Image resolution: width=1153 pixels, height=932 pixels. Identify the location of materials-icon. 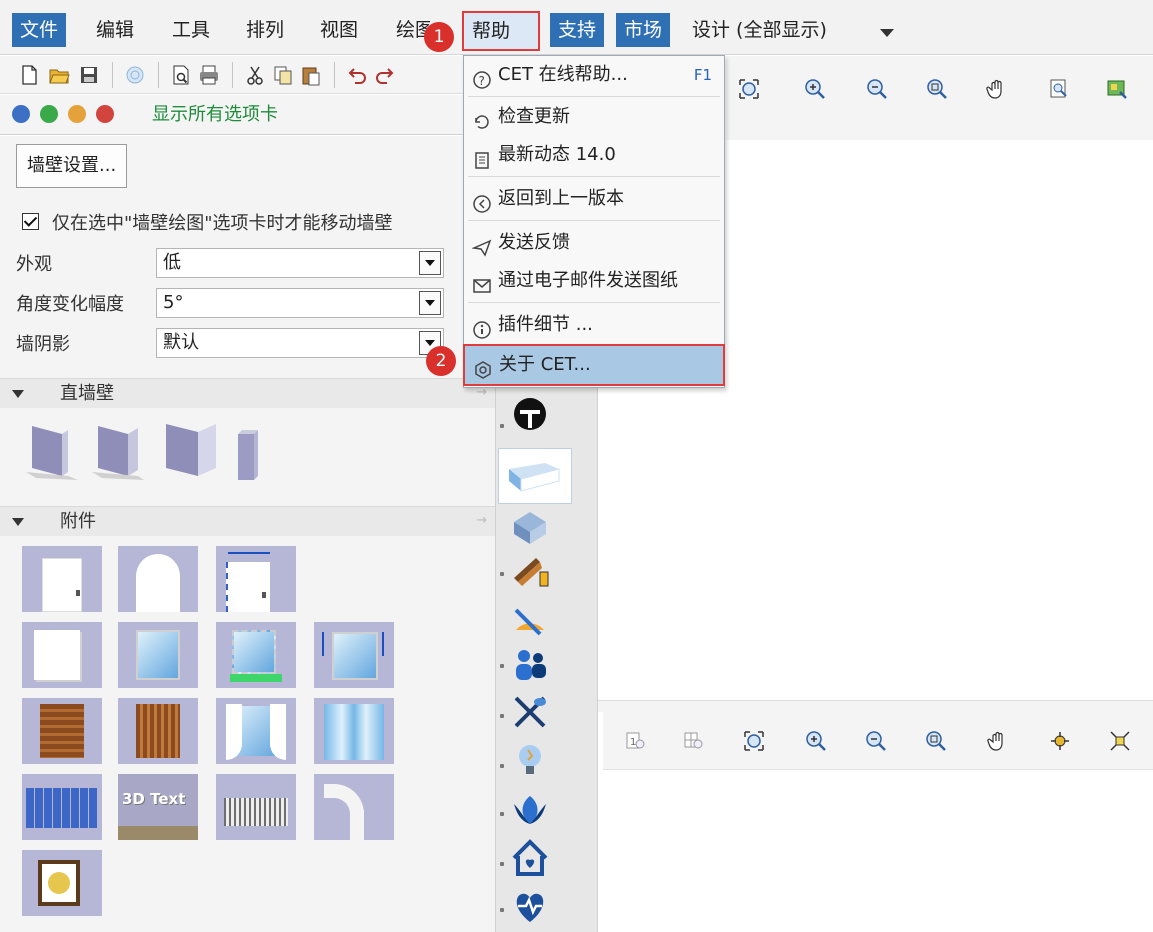
(530, 572).